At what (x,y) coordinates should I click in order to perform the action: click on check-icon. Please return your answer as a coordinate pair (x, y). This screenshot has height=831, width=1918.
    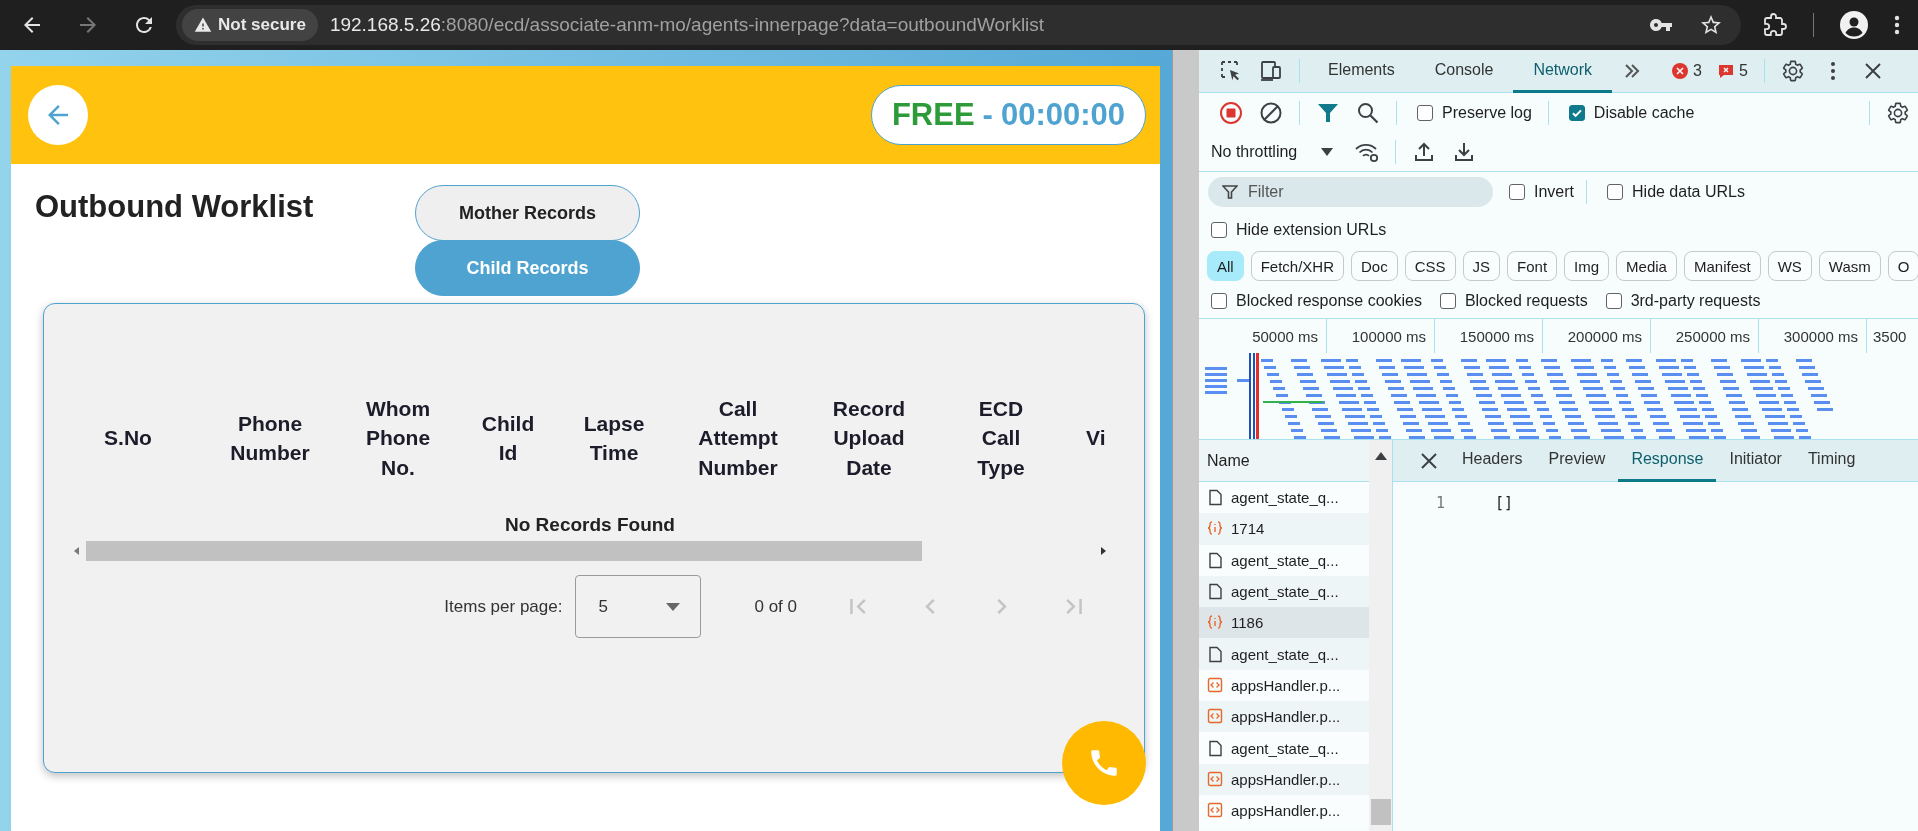
    Looking at the image, I should click on (1576, 113).